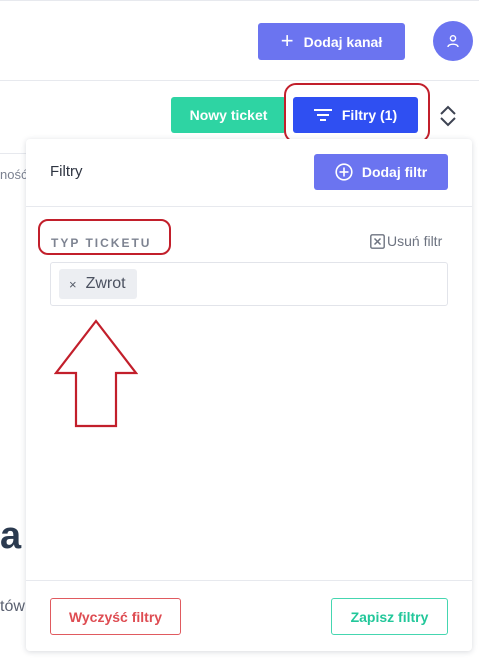 The height and width of the screenshot is (663, 479). What do you see at coordinates (239, 0) in the screenshot?
I see `top-divider` at bounding box center [239, 0].